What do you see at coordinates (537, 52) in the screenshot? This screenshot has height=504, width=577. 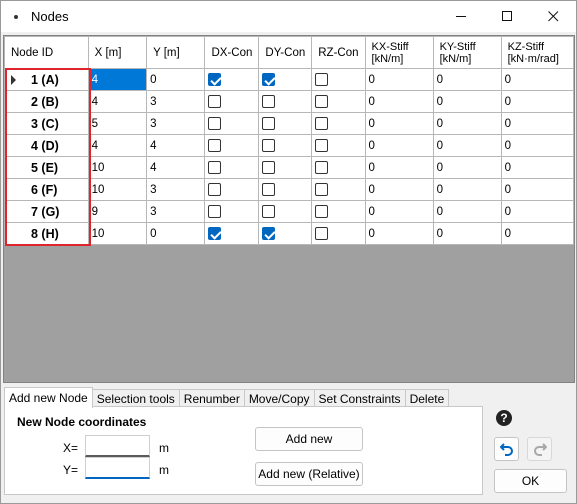 I see `column-header-kz: KZ-Stiff [kN·m/rad]` at bounding box center [537, 52].